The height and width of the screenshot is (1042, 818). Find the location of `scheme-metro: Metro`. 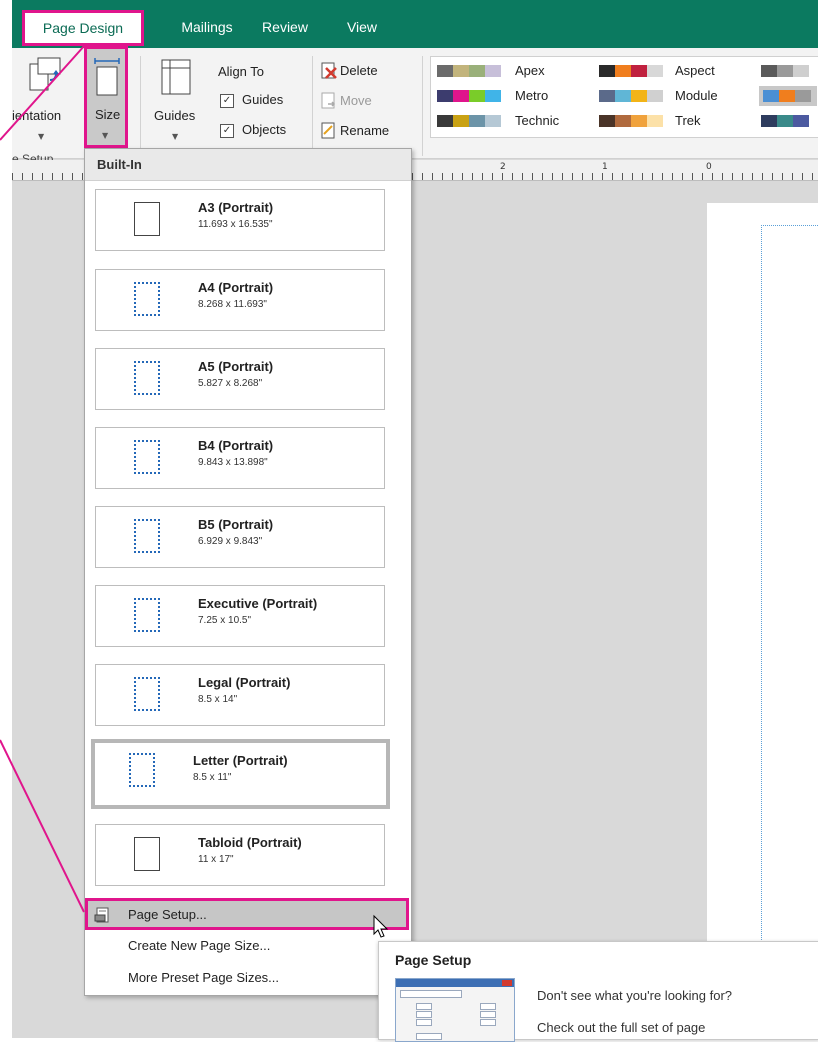

scheme-metro: Metro is located at coordinates (517, 96).